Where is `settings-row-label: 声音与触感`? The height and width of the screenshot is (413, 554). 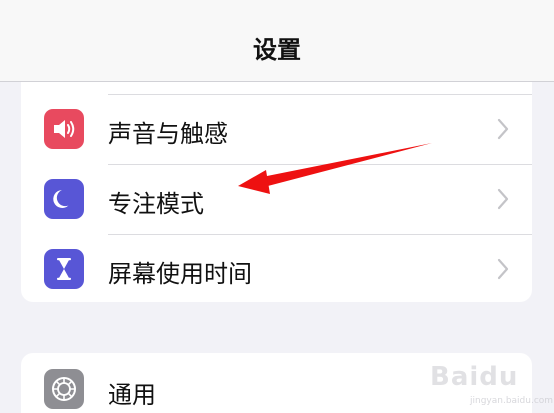
settings-row-label: 声音与触感 is located at coordinates (168, 134).